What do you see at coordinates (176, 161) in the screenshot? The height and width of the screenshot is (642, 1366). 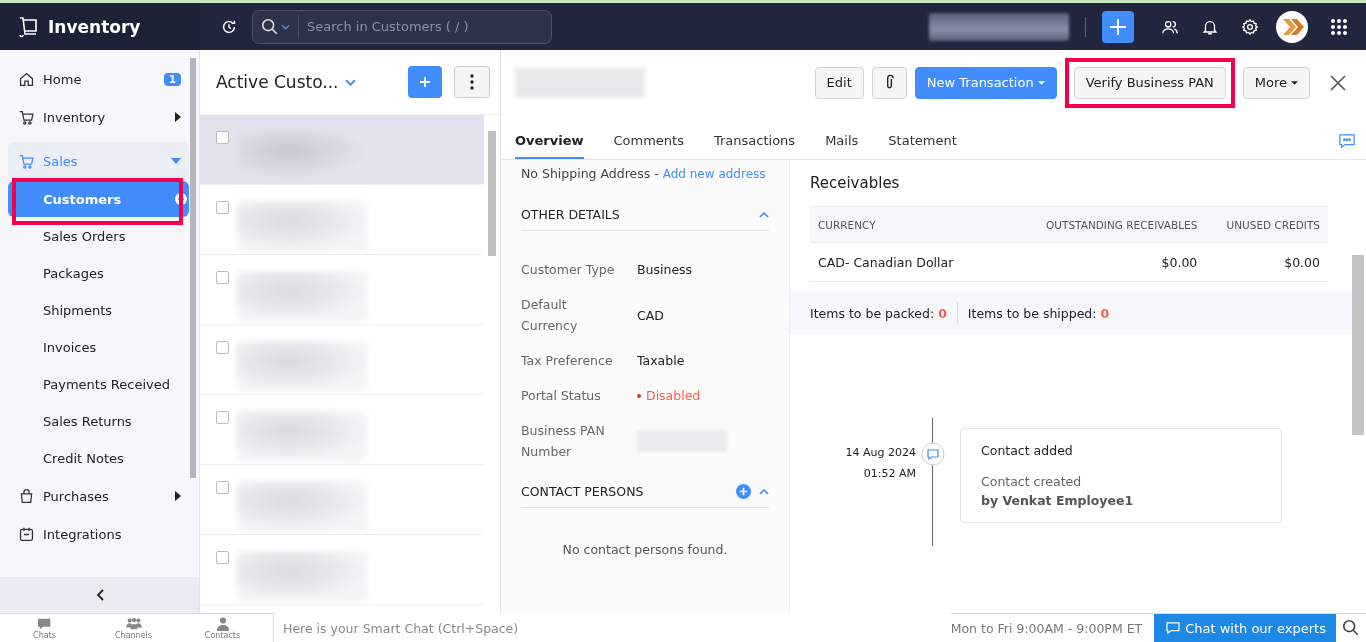 I see `collapse-arrow-icon` at bounding box center [176, 161].